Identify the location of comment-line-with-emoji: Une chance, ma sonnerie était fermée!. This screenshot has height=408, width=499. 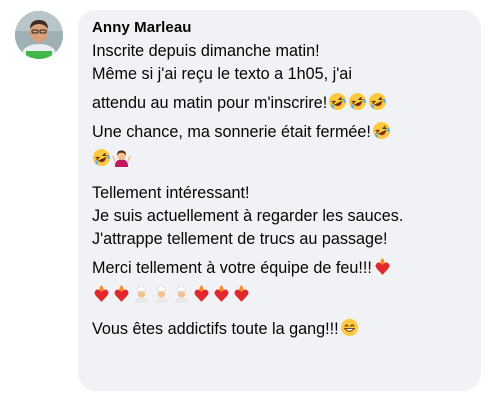
(279, 132).